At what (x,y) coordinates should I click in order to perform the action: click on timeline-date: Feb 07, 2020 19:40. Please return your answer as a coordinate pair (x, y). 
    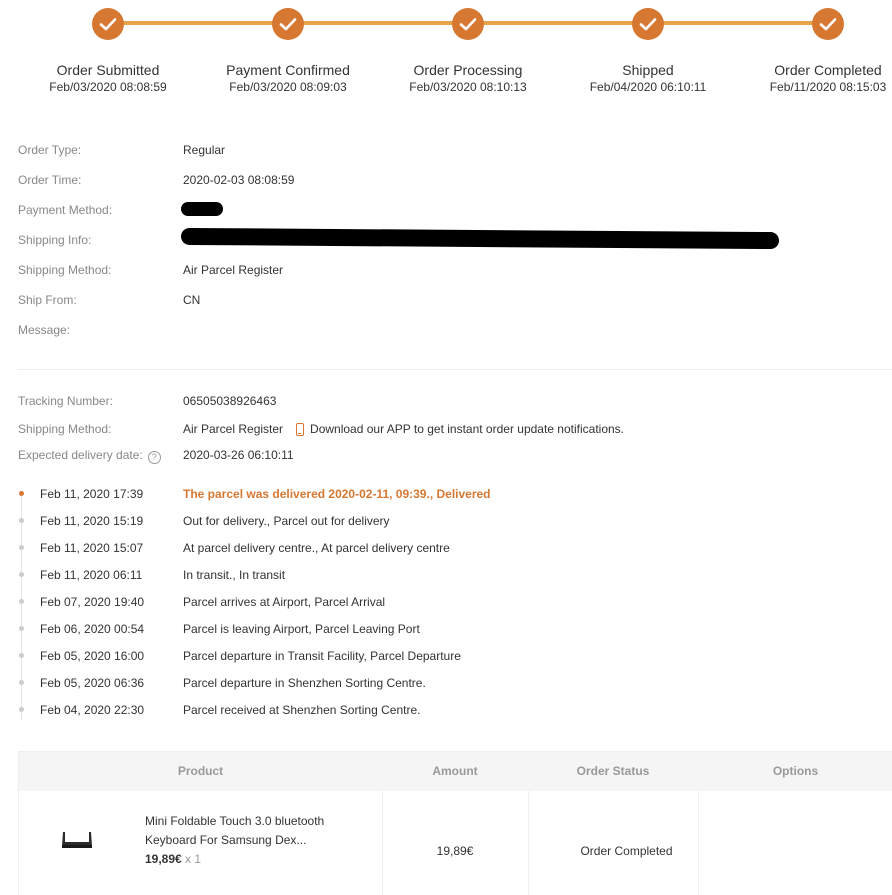
    Looking at the image, I should click on (92, 602).